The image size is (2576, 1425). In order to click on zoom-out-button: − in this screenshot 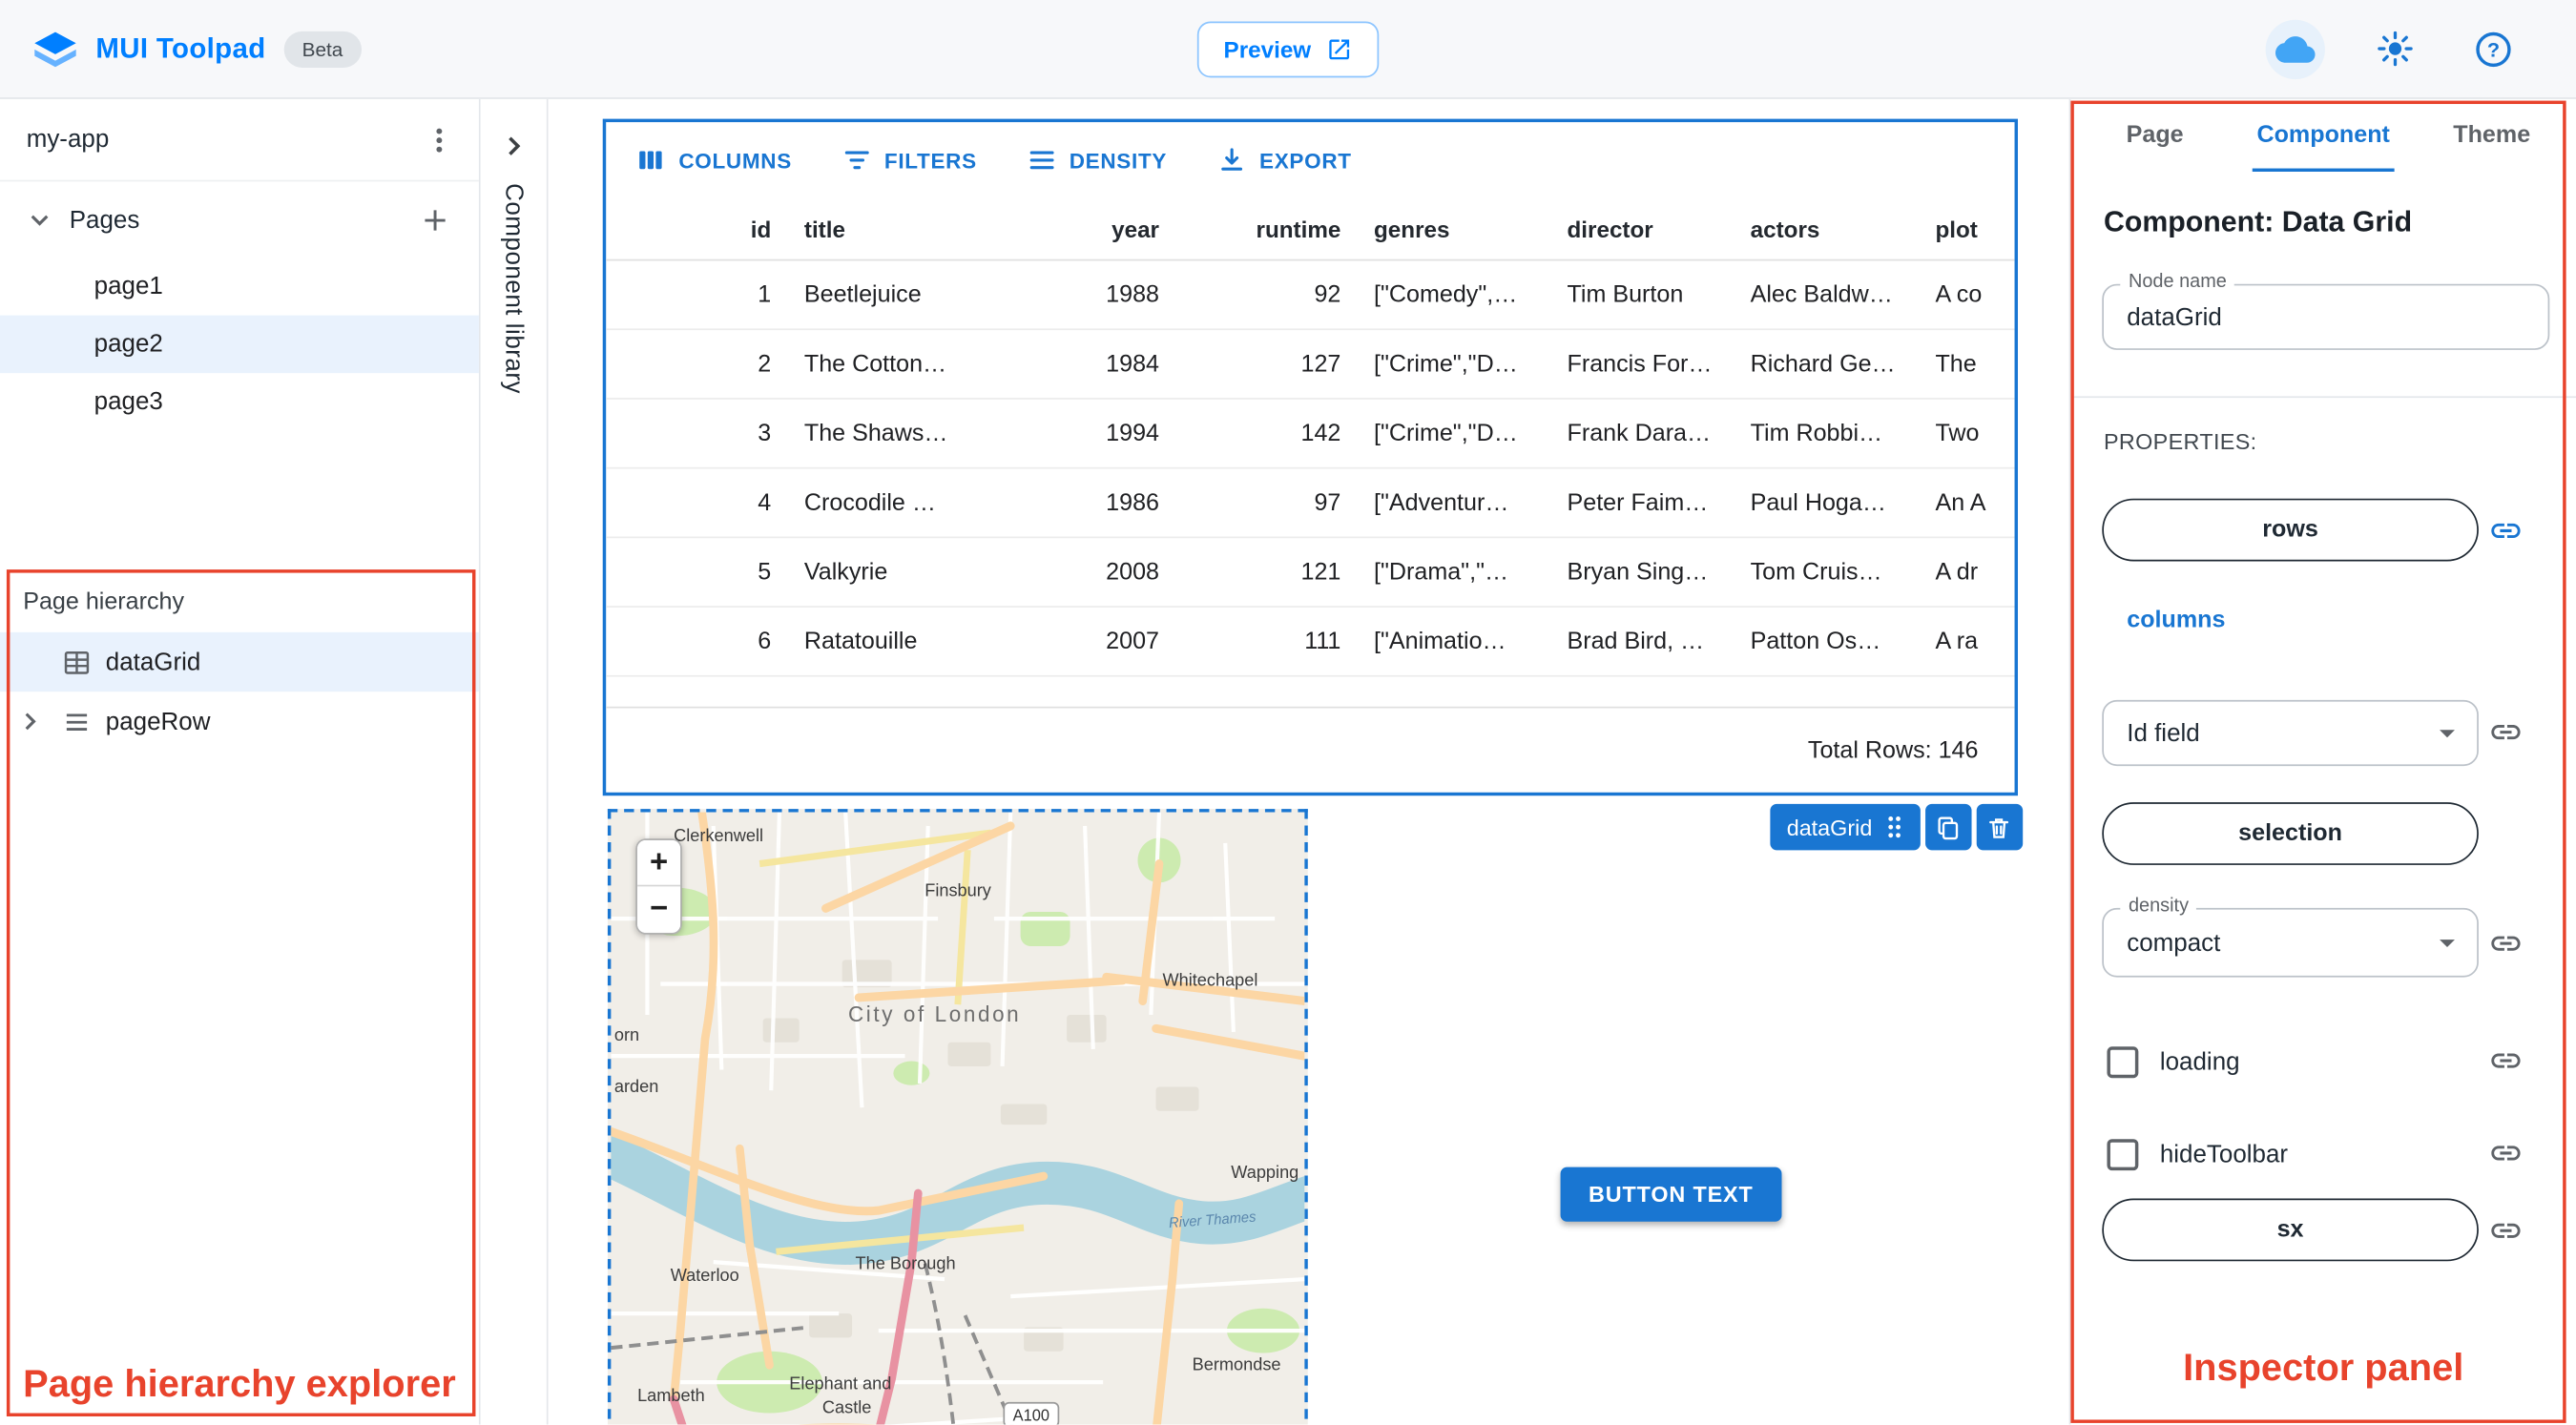, I will do `click(659, 909)`.